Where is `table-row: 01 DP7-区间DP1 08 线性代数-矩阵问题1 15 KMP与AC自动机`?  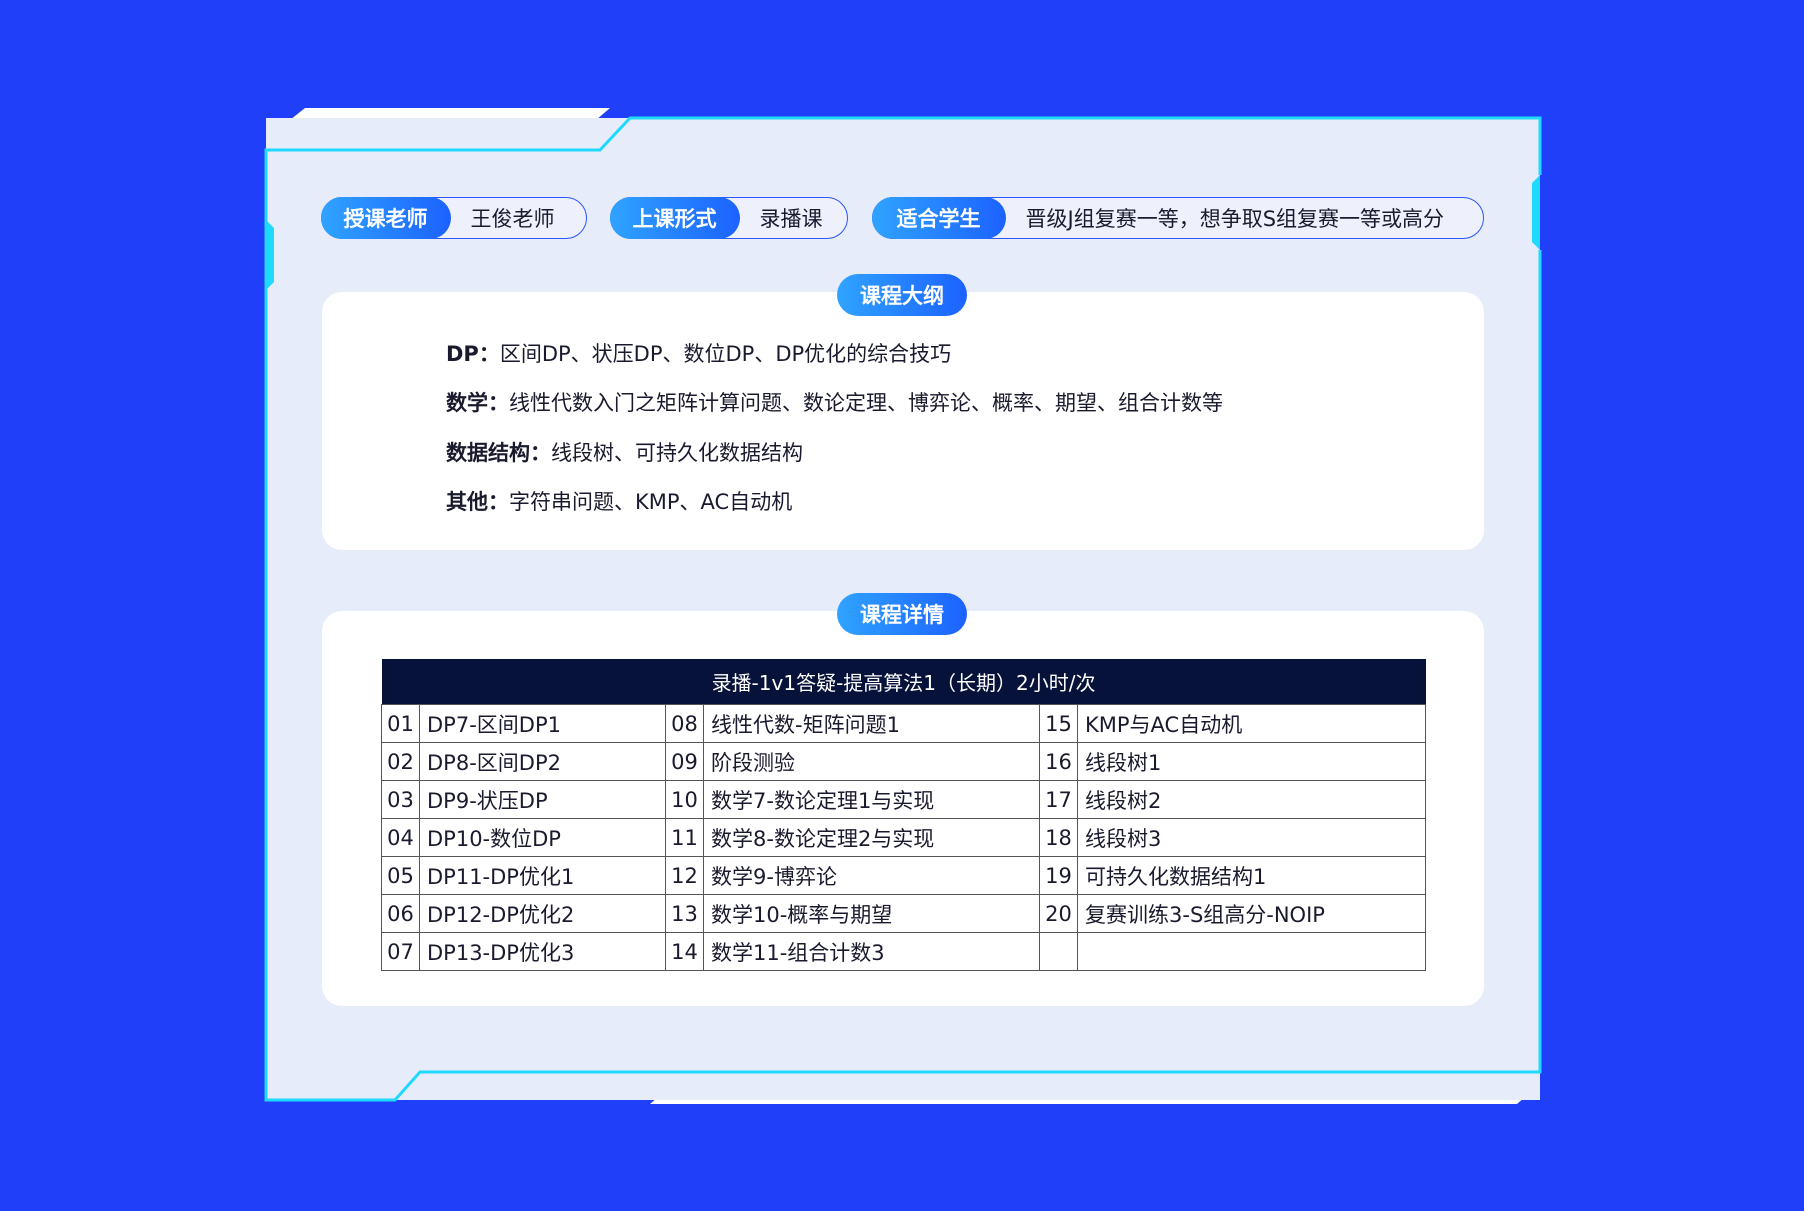 table-row: 01 DP7-区间DP1 08 线性代数-矩阵问题1 15 KMP与AC自动机 is located at coordinates (904, 723).